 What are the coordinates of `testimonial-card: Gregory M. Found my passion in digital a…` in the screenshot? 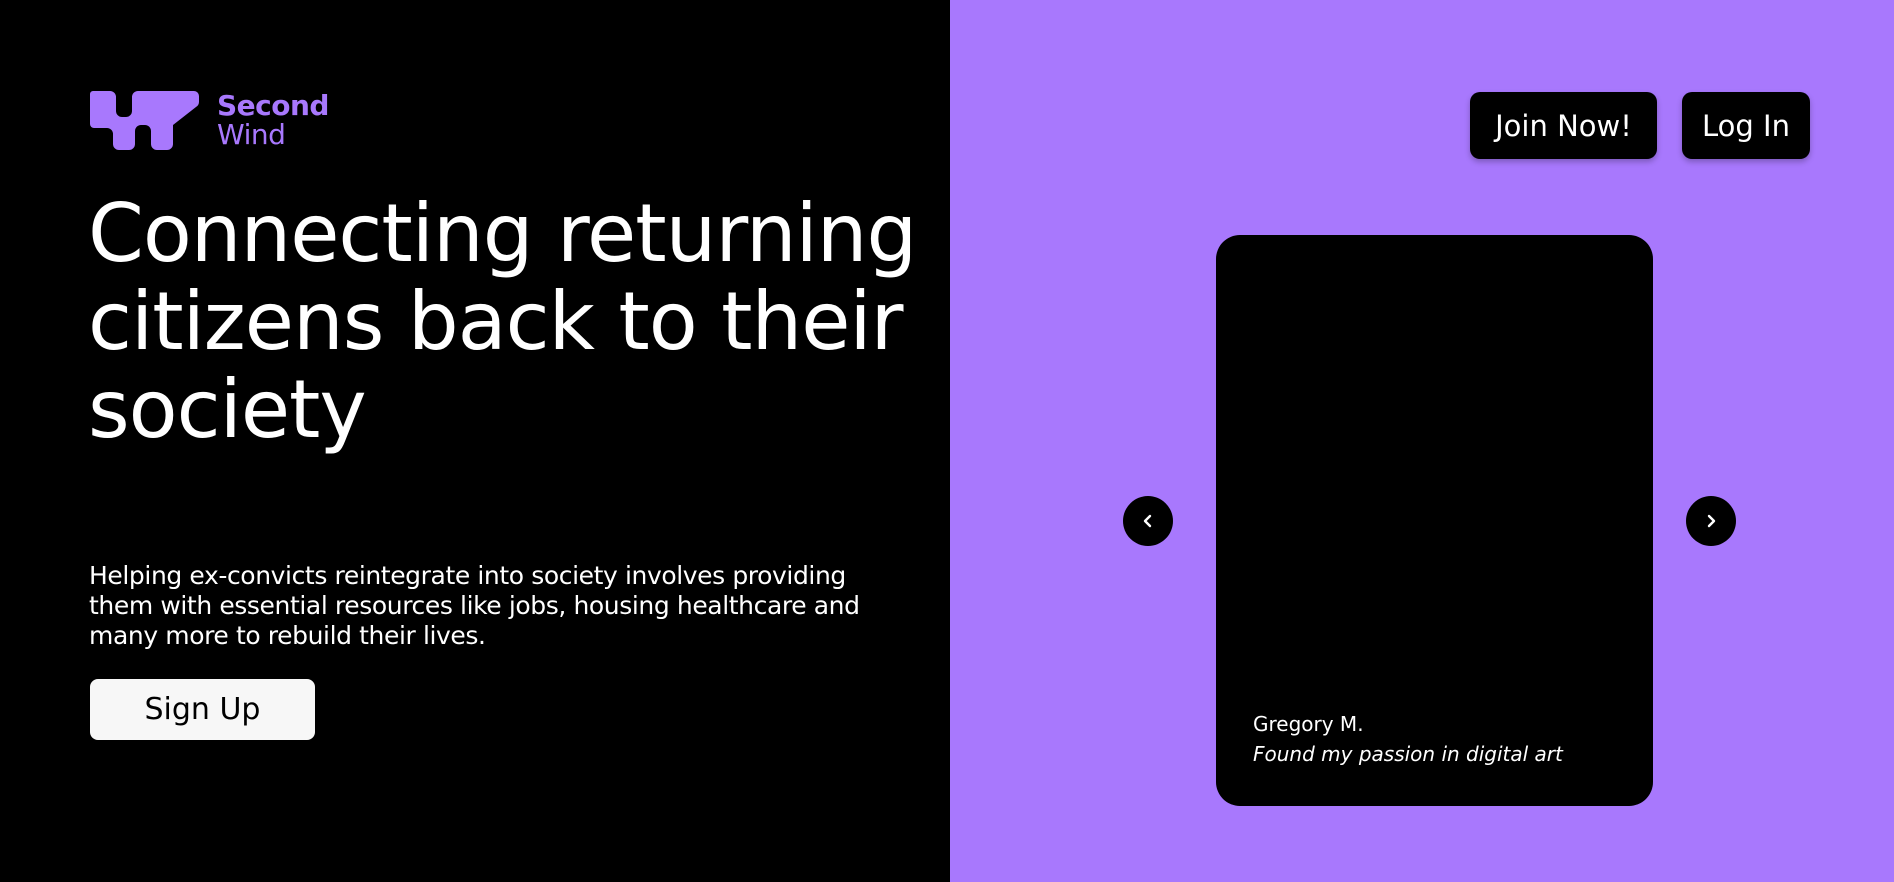 It's located at (1434, 520).